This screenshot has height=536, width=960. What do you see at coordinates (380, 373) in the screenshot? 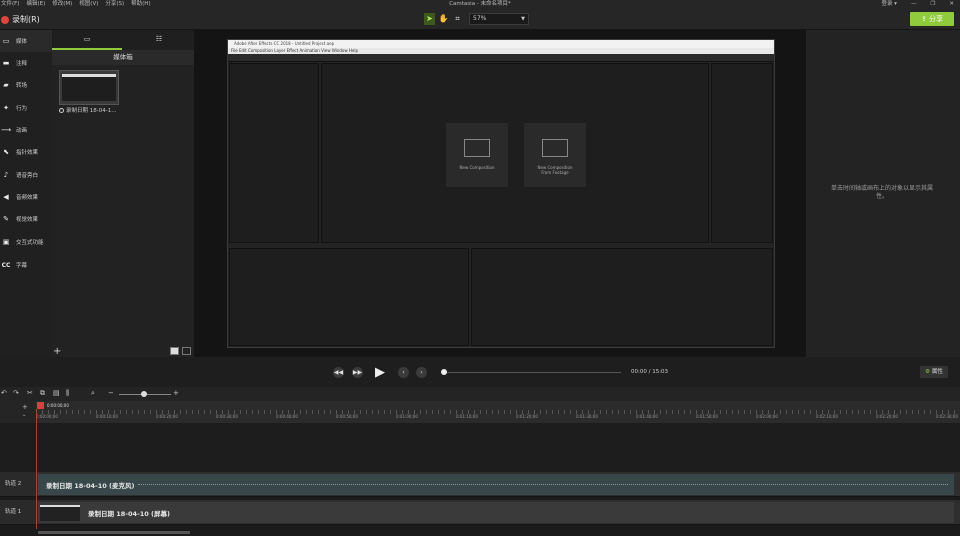
I see `play-icon: ▶` at bounding box center [380, 373].